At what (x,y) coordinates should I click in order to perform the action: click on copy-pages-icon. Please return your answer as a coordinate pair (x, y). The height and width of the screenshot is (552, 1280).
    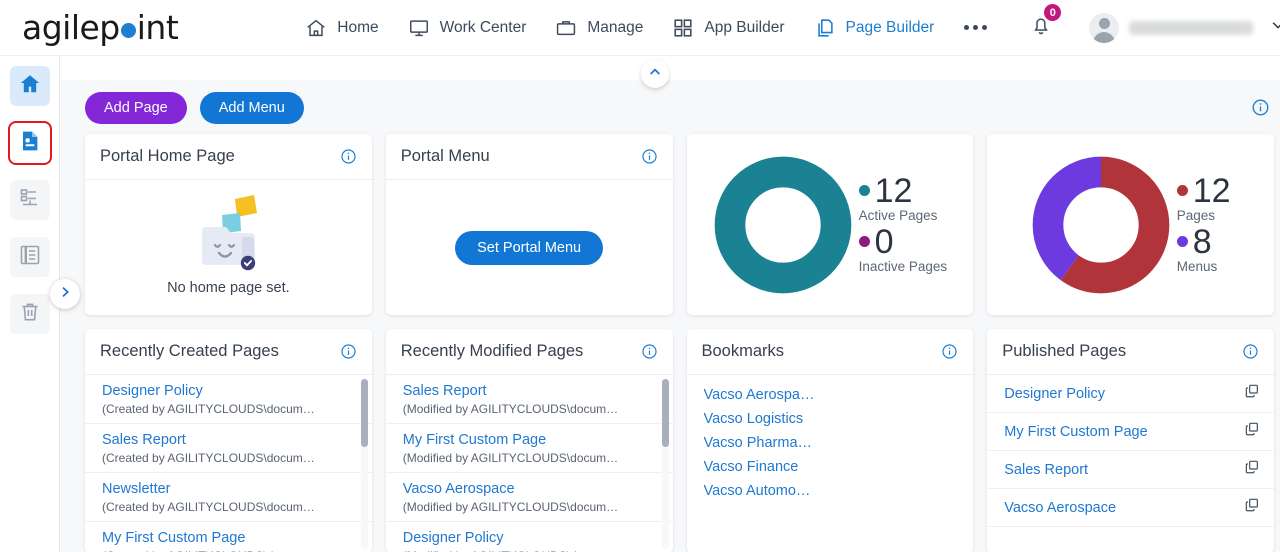
    Looking at the image, I should click on (825, 28).